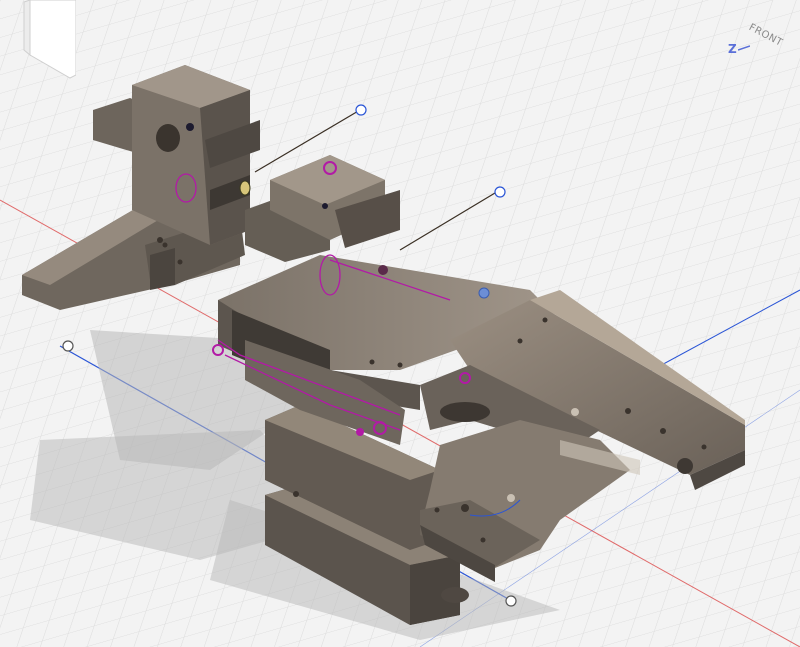  What do you see at coordinates (52, 39) in the screenshot?
I see `view-cube-face` at bounding box center [52, 39].